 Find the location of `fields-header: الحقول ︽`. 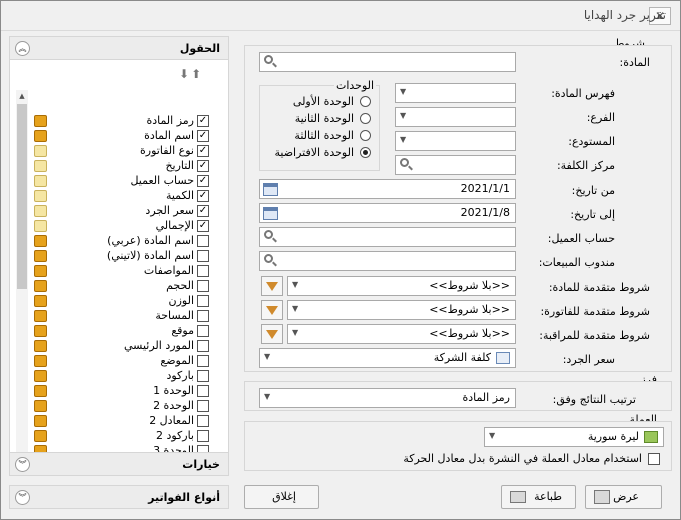

fields-header: الحقول ︽ is located at coordinates (119, 48).